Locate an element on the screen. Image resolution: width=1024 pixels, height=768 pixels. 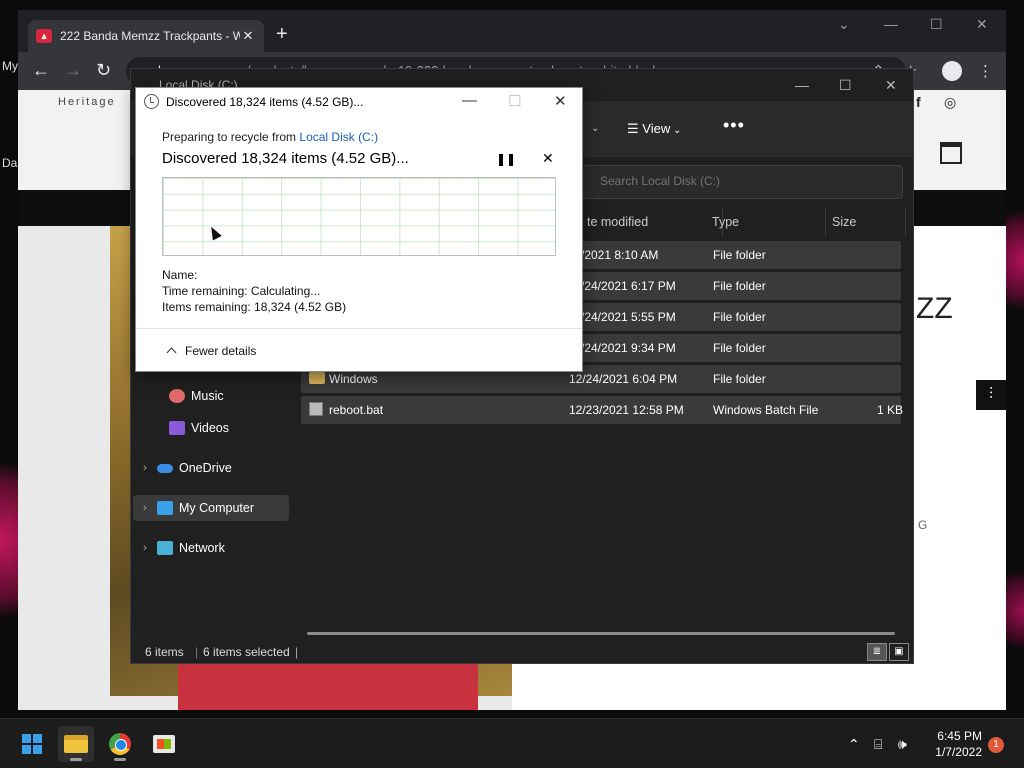
chrome-icon is located at coordinates (120, 744).